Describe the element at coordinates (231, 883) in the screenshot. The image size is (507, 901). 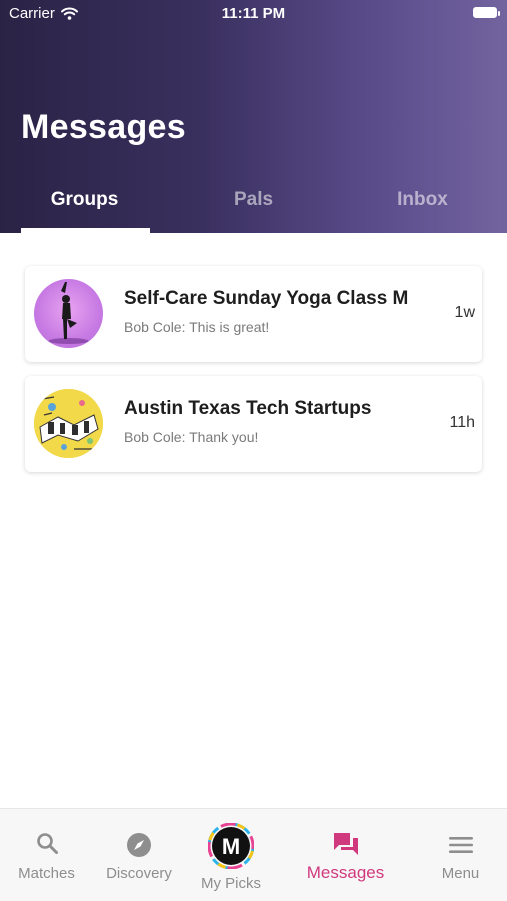
I see `tabbar-label: My Picks` at that location.